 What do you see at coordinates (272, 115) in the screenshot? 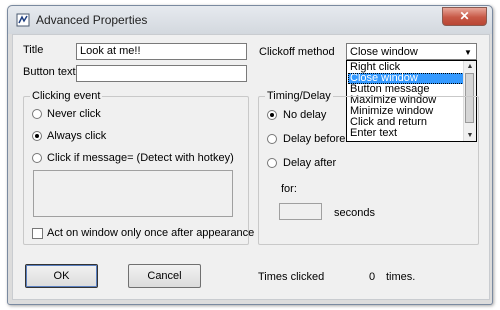
I see `no-delay-radio` at bounding box center [272, 115].